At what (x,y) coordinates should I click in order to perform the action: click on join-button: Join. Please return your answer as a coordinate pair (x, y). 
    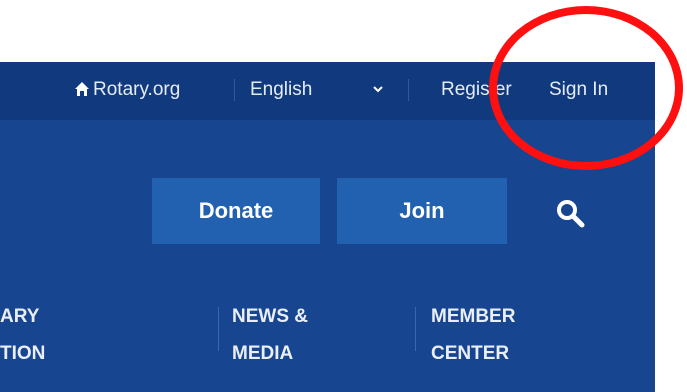
    Looking at the image, I should click on (422, 211).